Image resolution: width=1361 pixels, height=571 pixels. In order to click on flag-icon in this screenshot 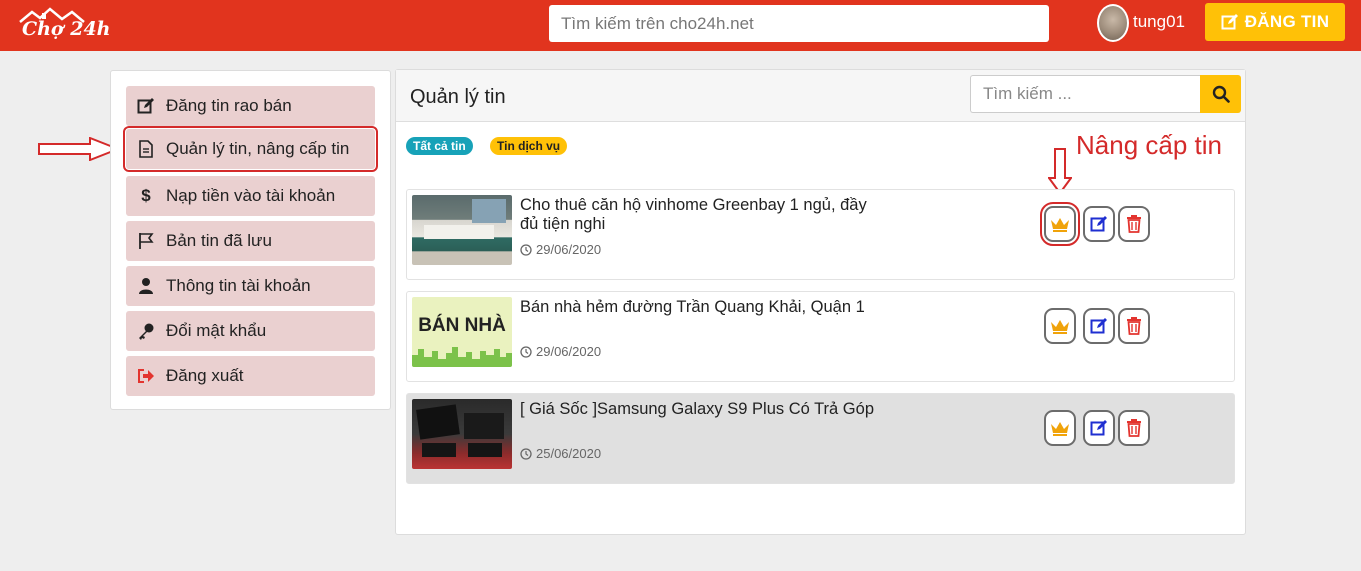, I will do `click(146, 241)`.